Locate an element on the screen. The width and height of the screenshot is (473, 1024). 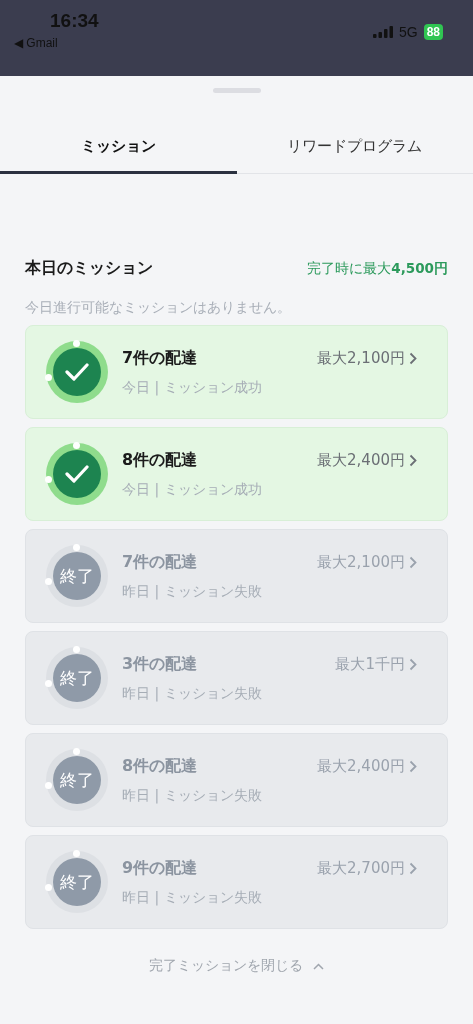
mission-reward: 最大1千円 is located at coordinates (370, 664).